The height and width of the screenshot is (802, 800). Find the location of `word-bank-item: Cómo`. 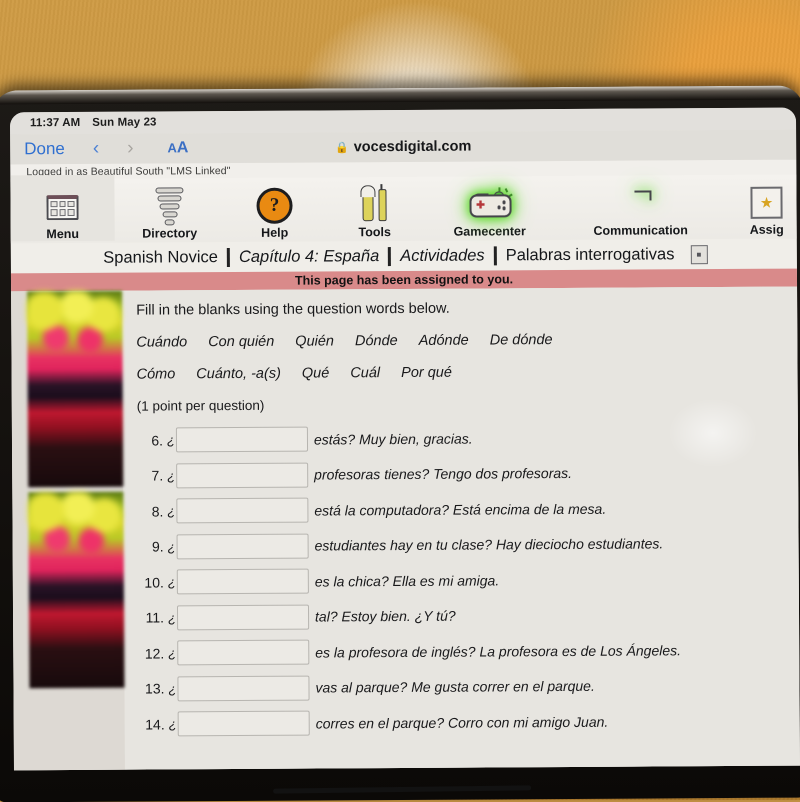

word-bank-item: Cómo is located at coordinates (156, 374).